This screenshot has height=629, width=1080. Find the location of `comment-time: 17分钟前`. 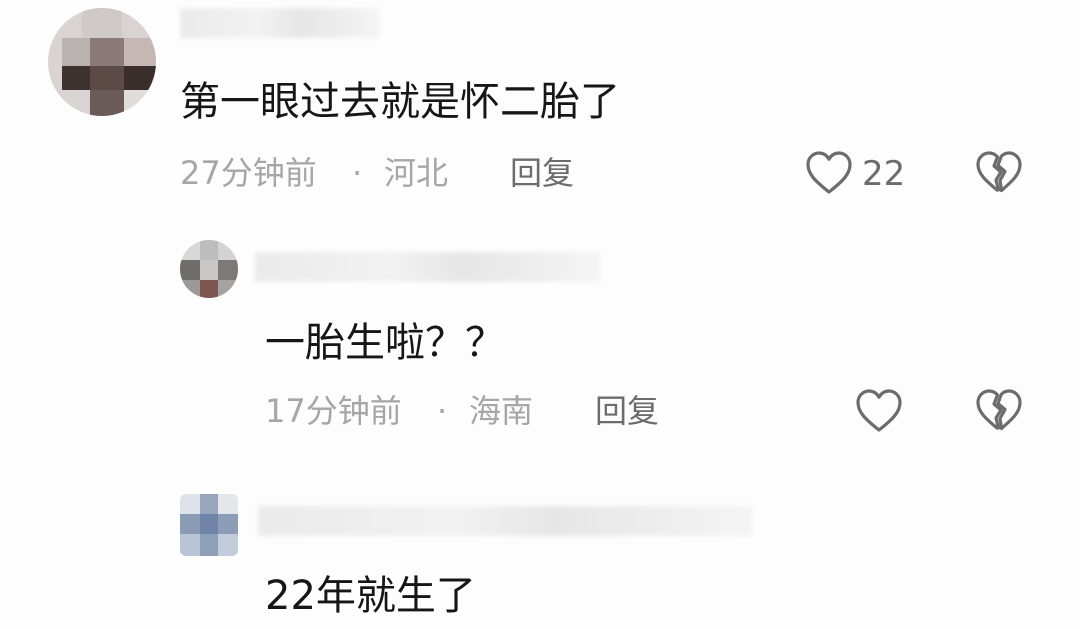

comment-time: 17分钟前 is located at coordinates (333, 411).